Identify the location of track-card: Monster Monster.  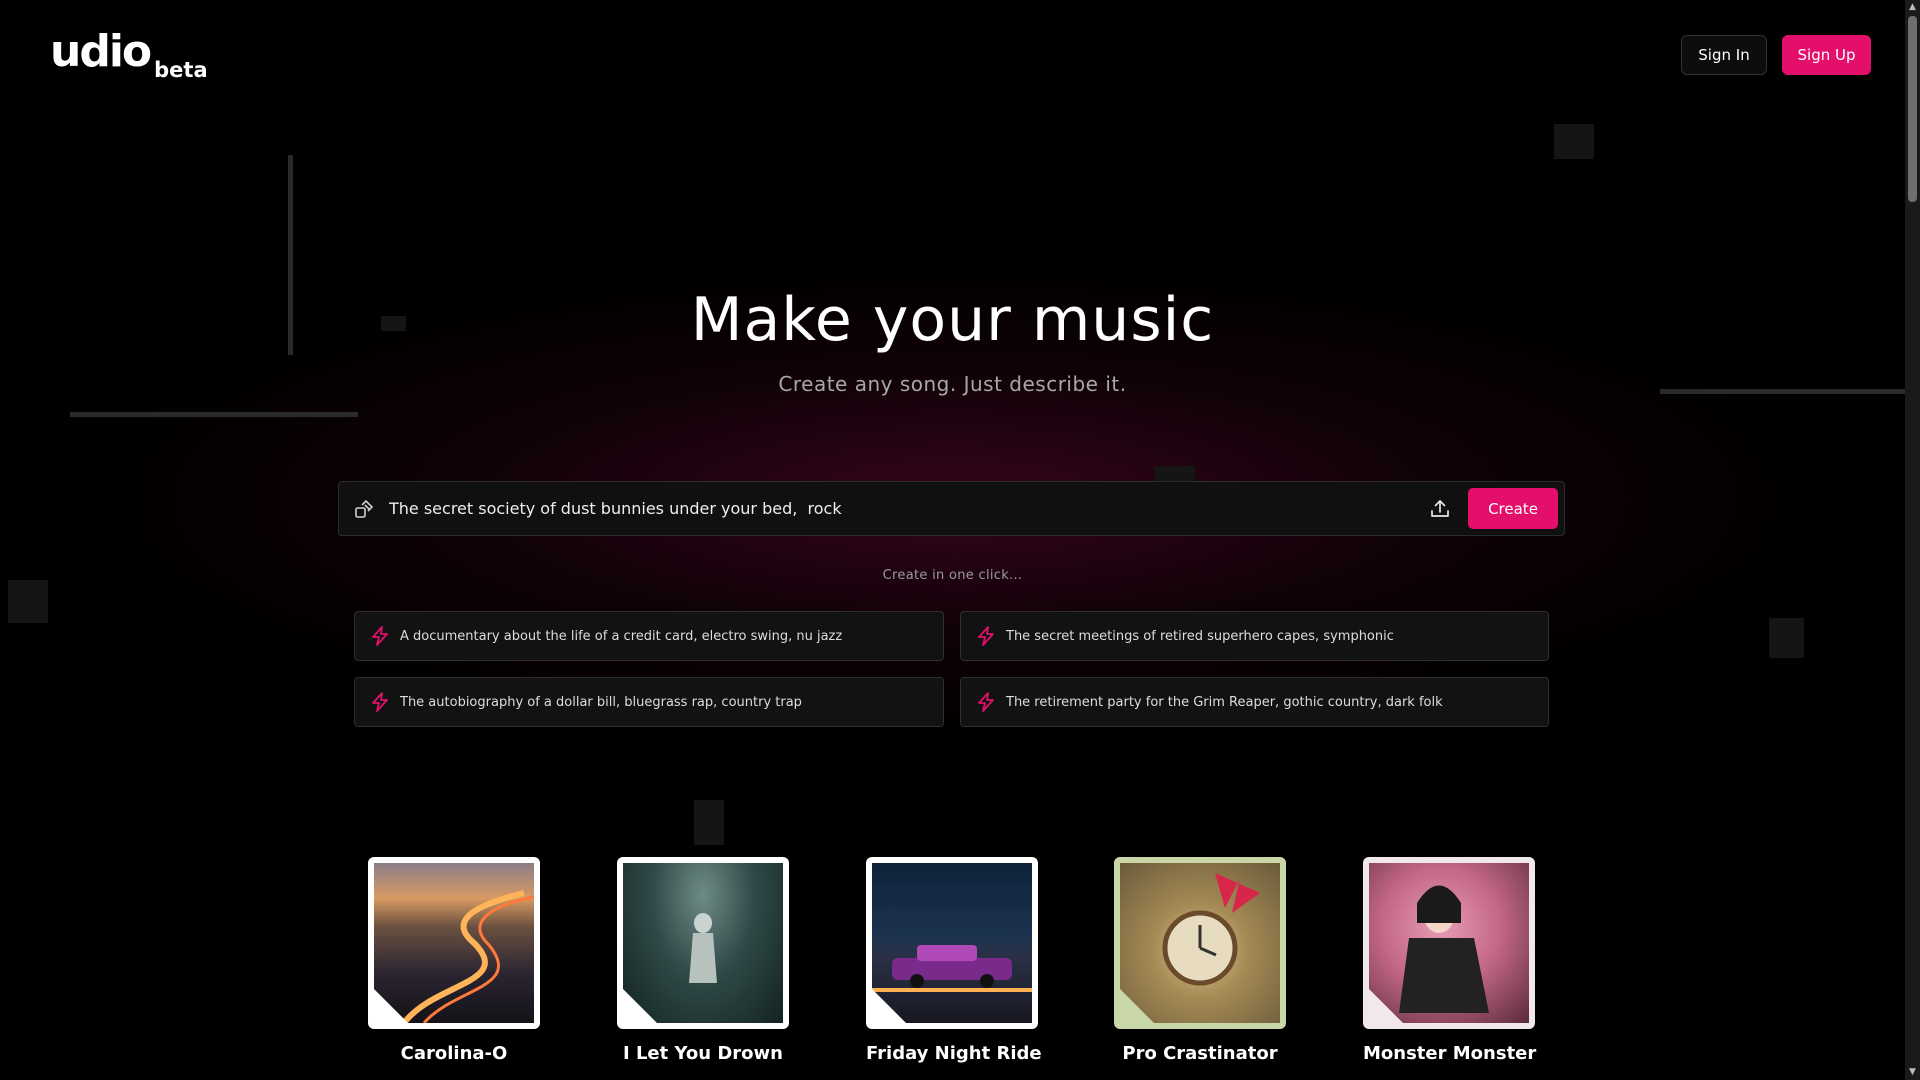
(1449, 960).